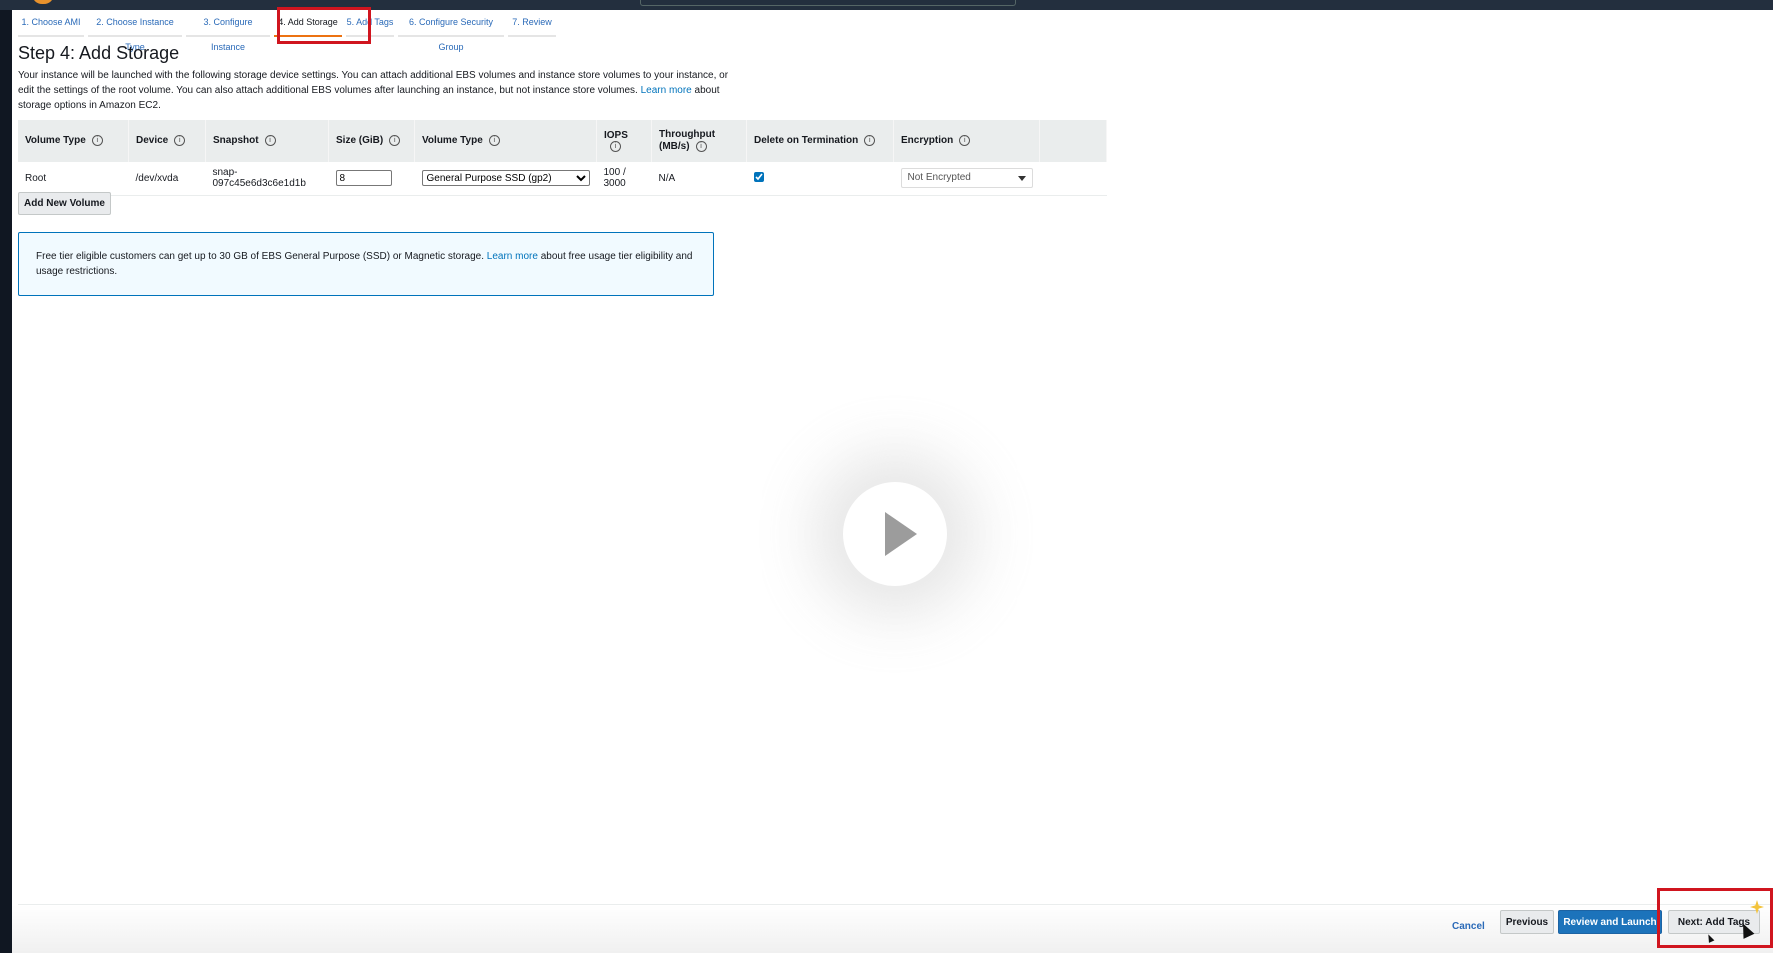  What do you see at coordinates (624, 141) in the screenshot?
I see `col-iops: IOPSi` at bounding box center [624, 141].